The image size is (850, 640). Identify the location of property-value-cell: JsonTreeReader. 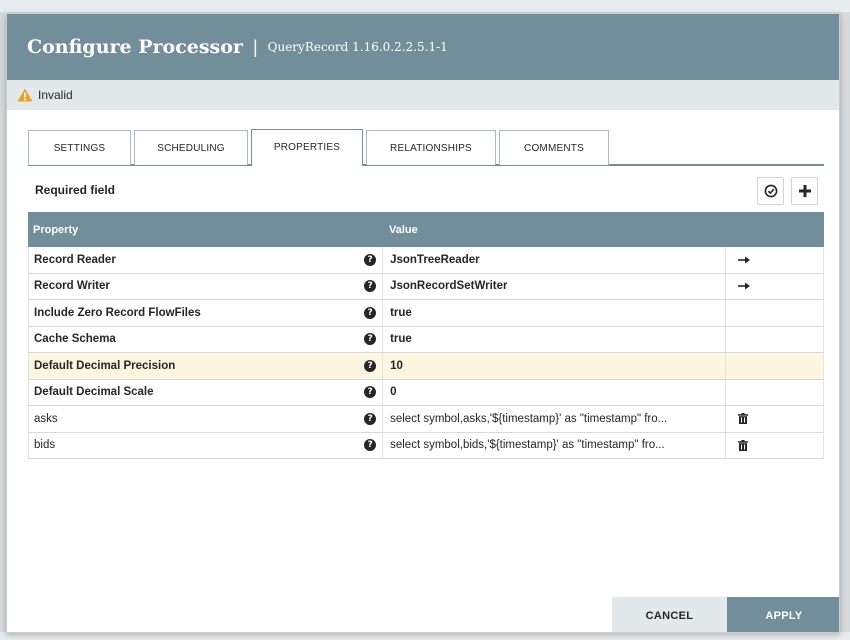
(553, 260).